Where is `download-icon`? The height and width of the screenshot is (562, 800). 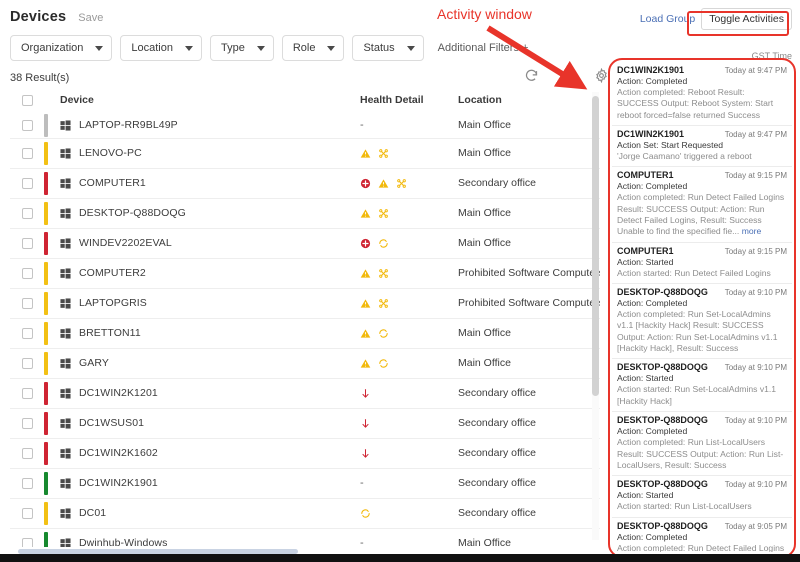
download-icon is located at coordinates (566, 75).